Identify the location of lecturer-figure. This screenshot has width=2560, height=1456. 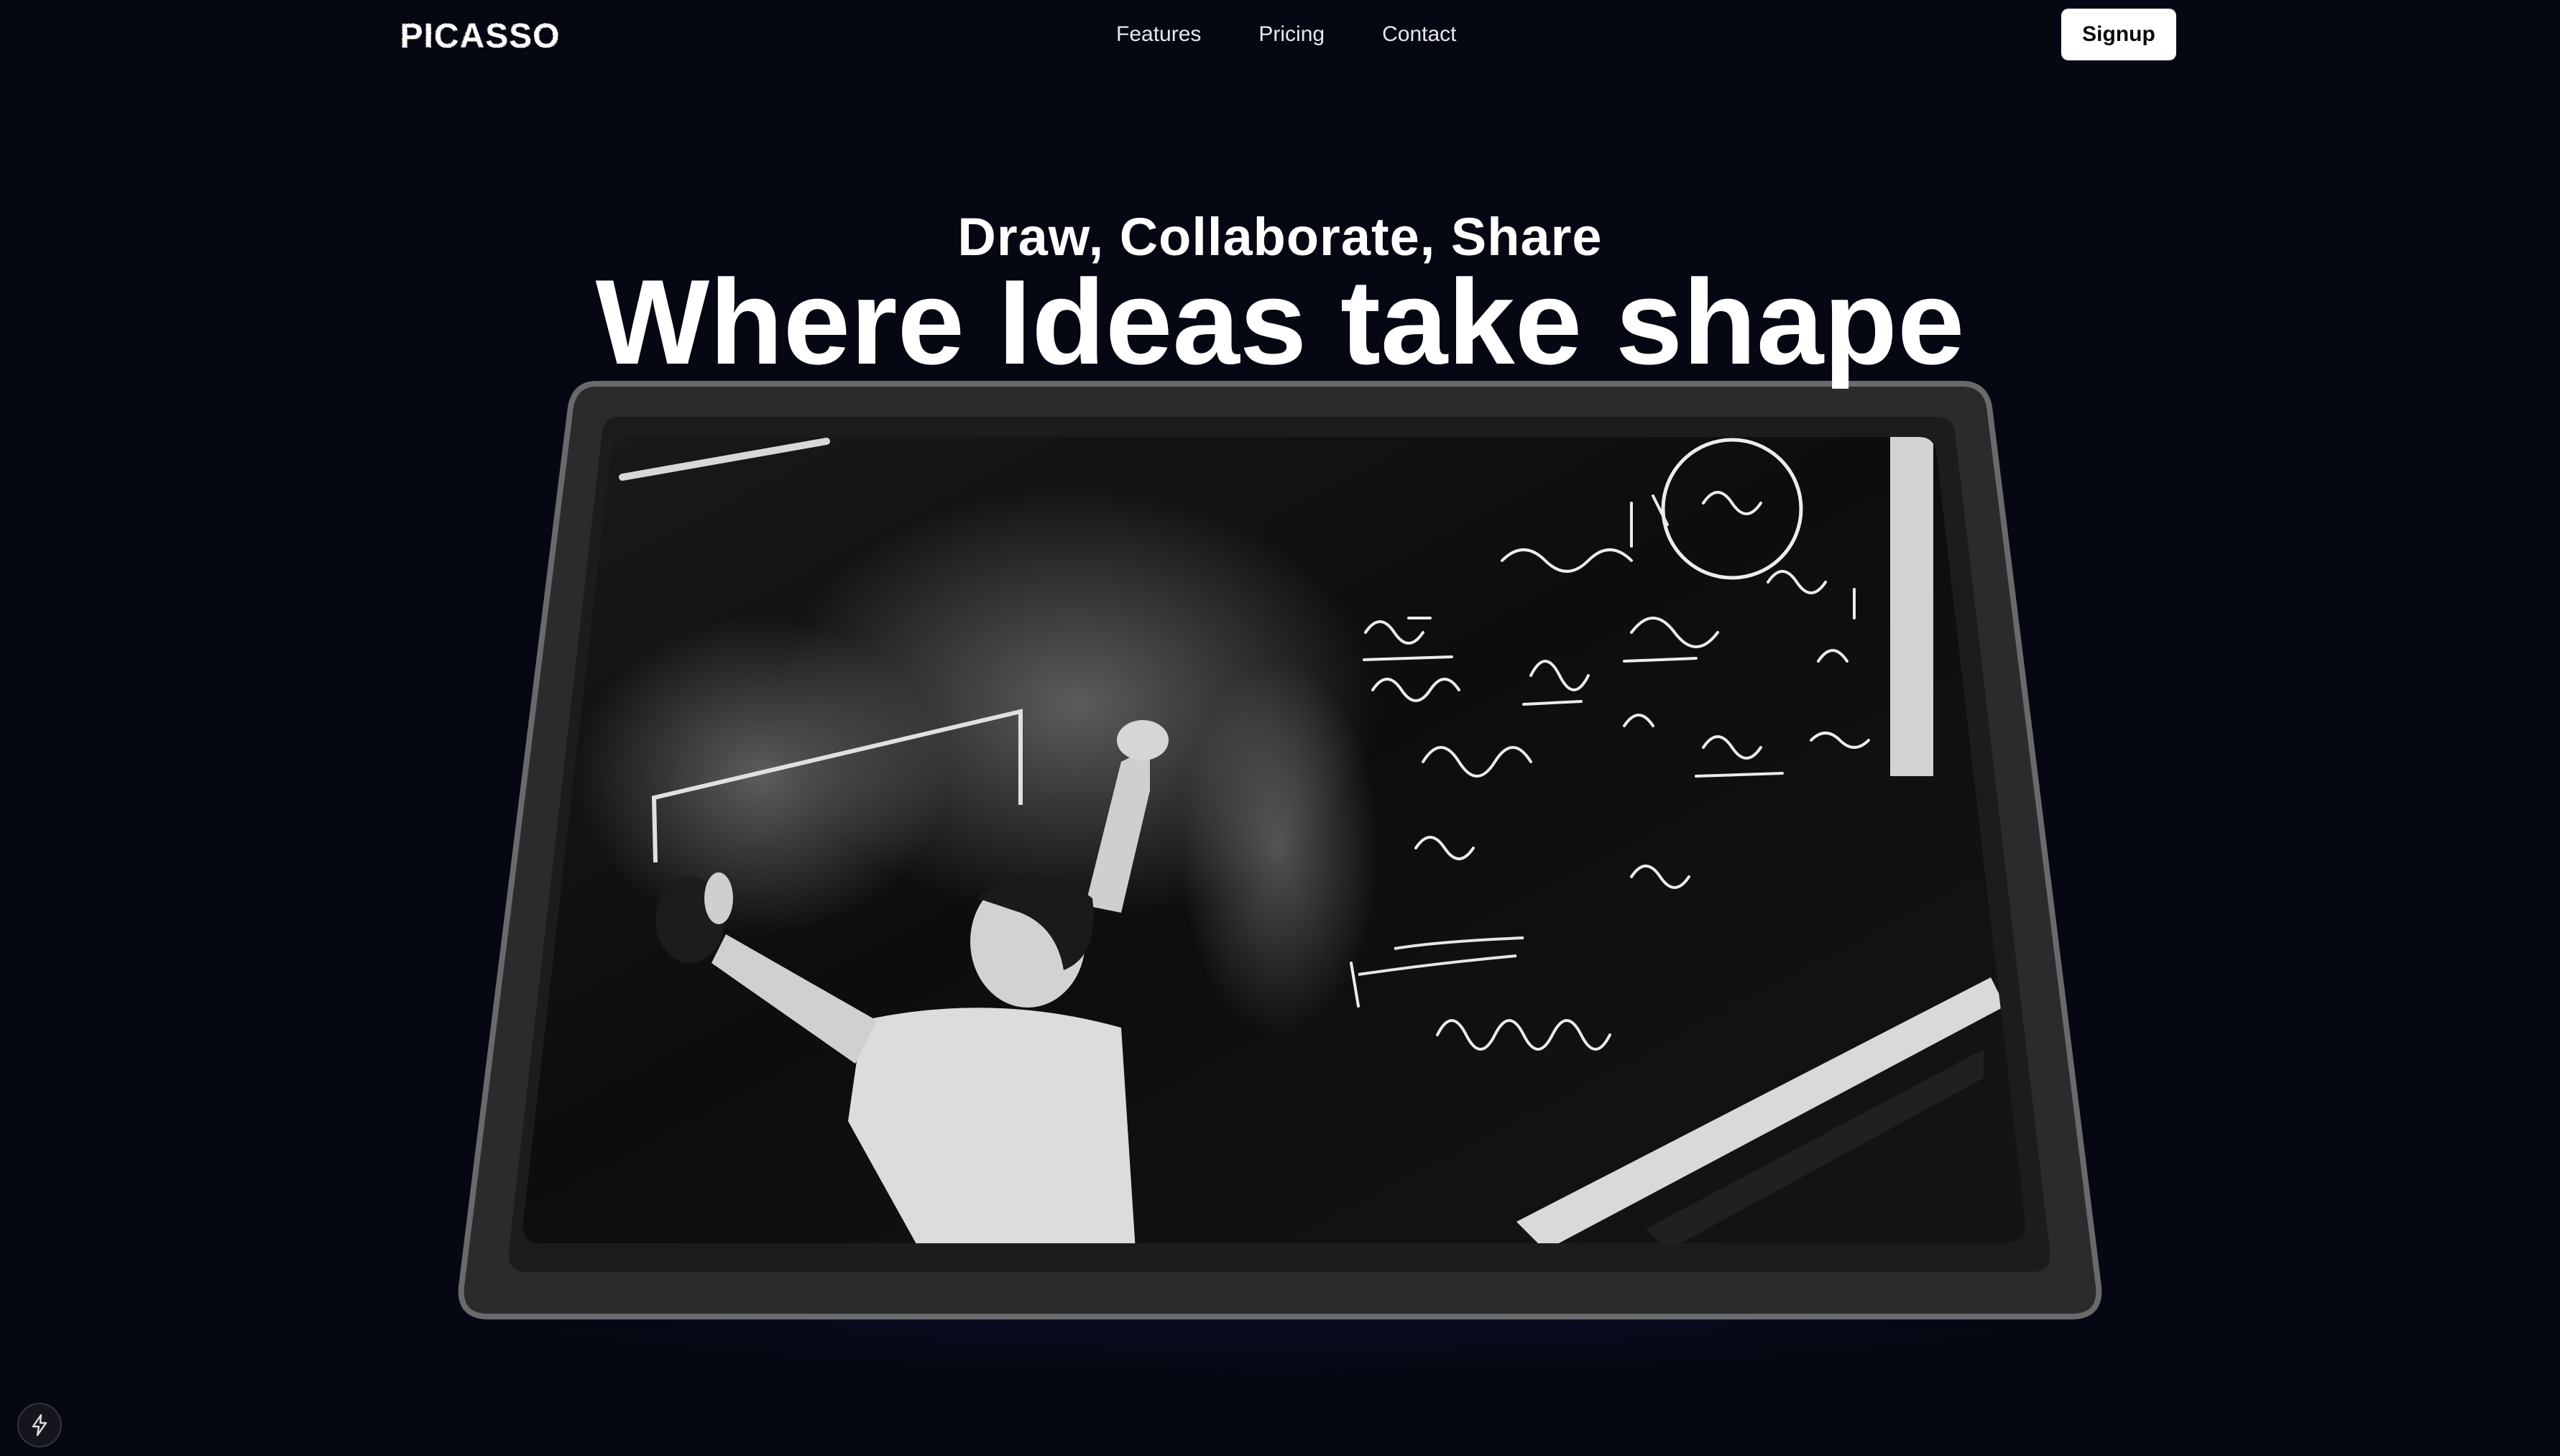
(912, 981).